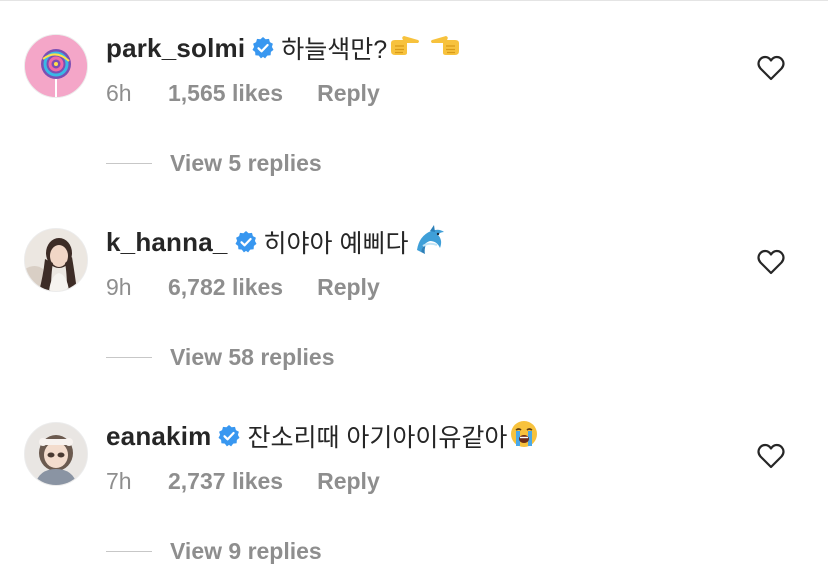 This screenshot has width=828, height=582. I want to click on comment-header: park_solmi 하늘색만?, so click(283, 48).